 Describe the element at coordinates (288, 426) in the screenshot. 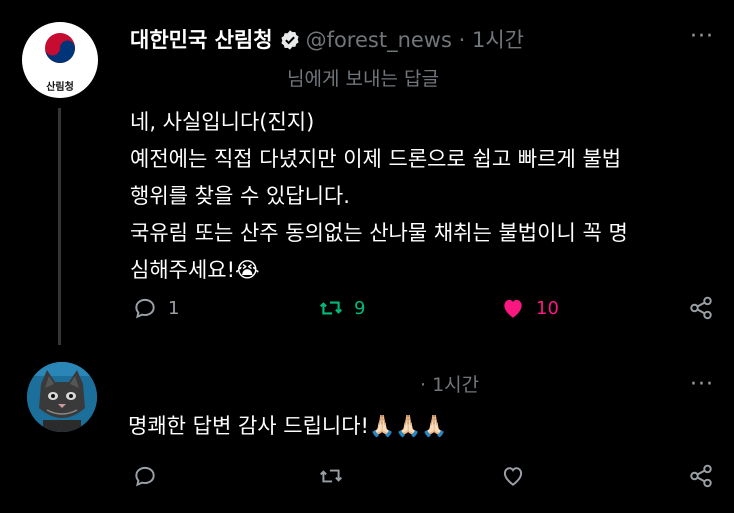

I see `reply-text: 명쾌한 답변 감사 드립니다!🙏🏻🙏🏻🙏🏻` at that location.